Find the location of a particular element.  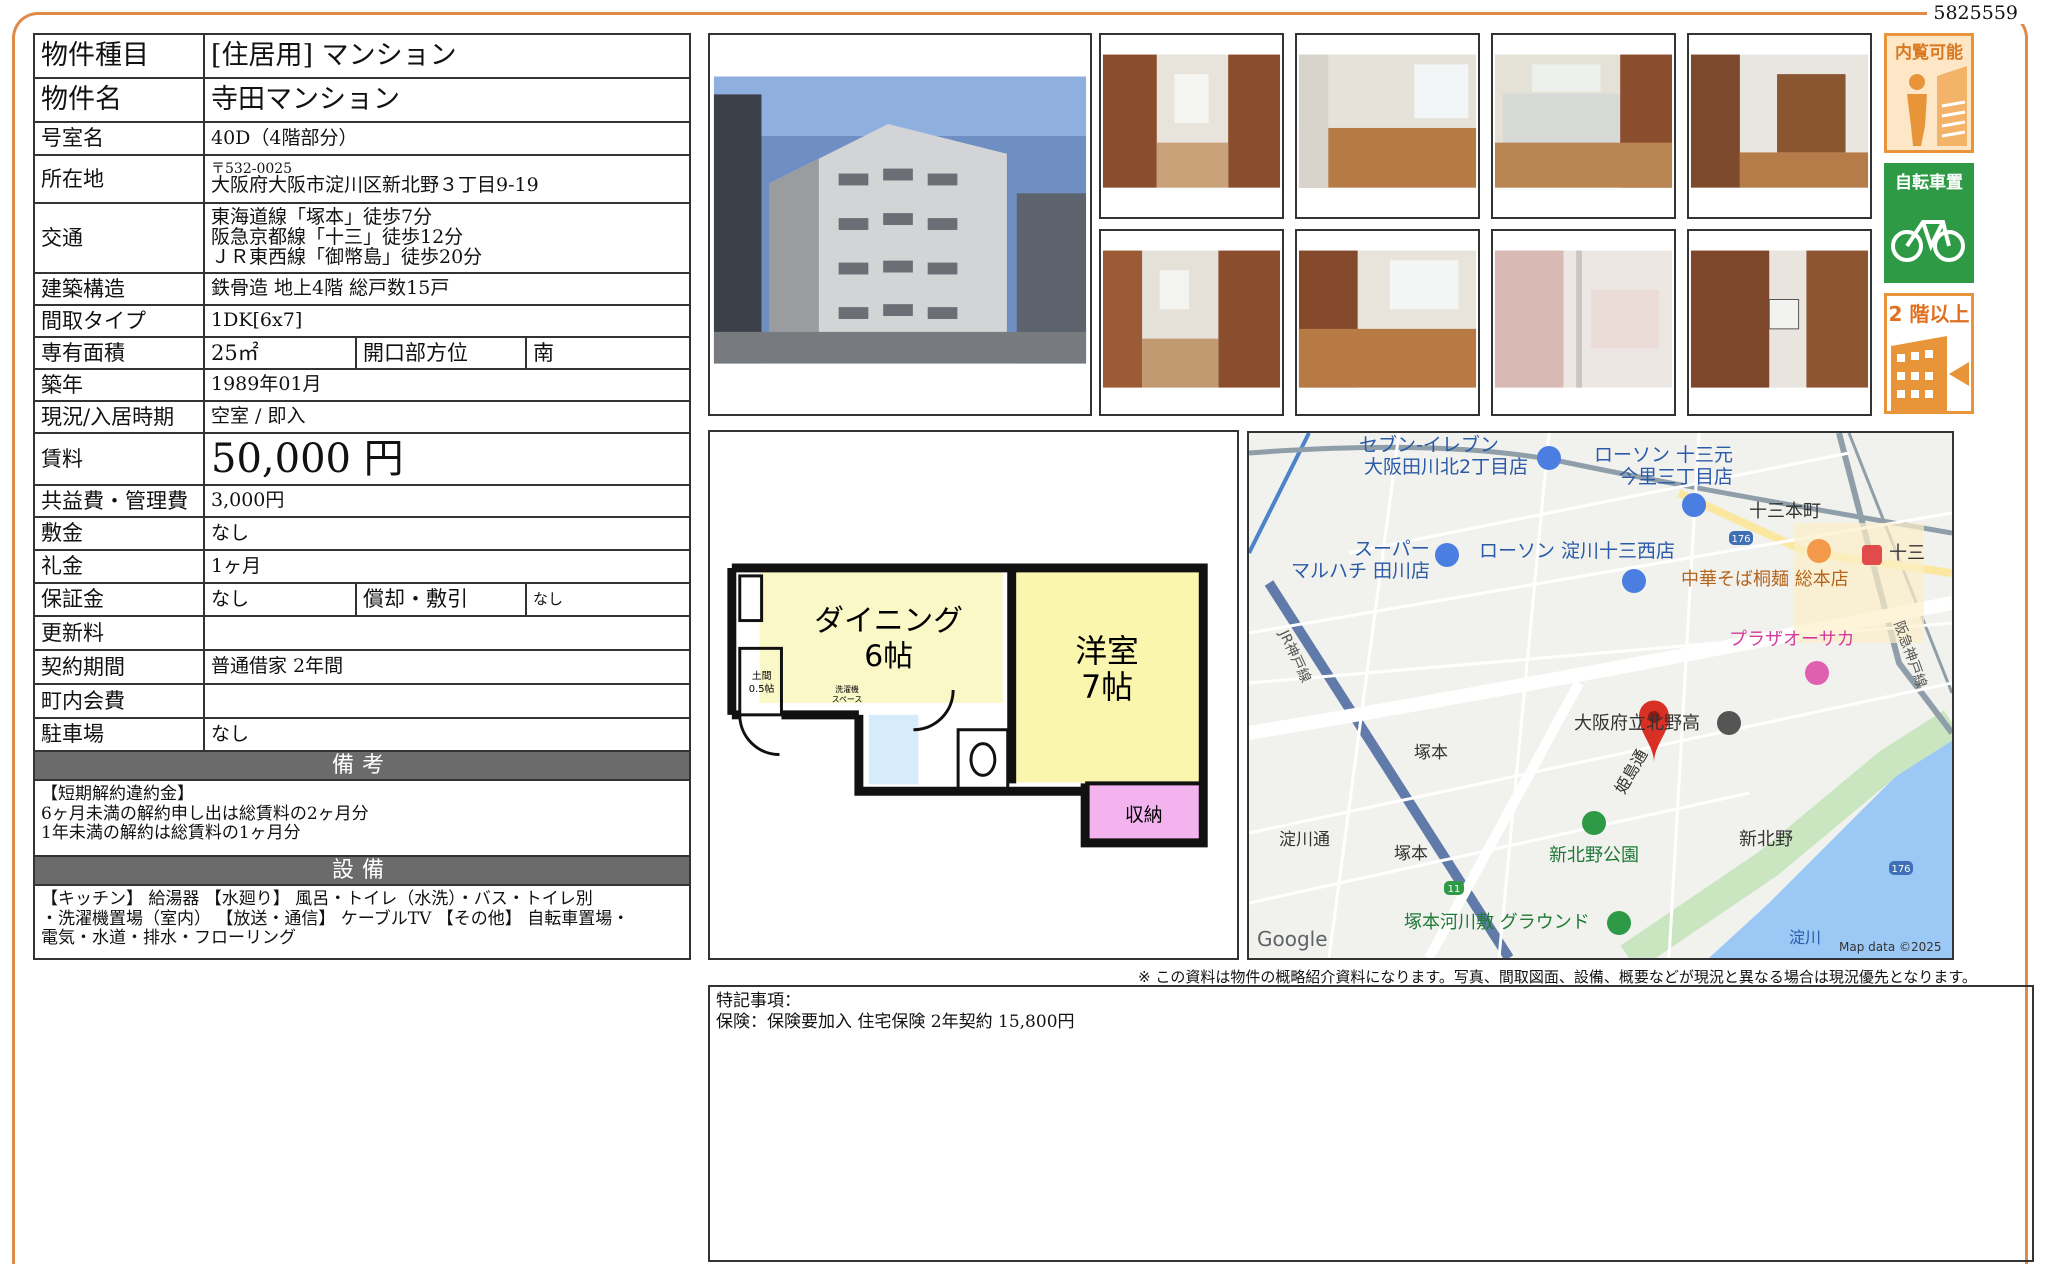

washer-space-label-2: スペース is located at coordinates (847, 699).